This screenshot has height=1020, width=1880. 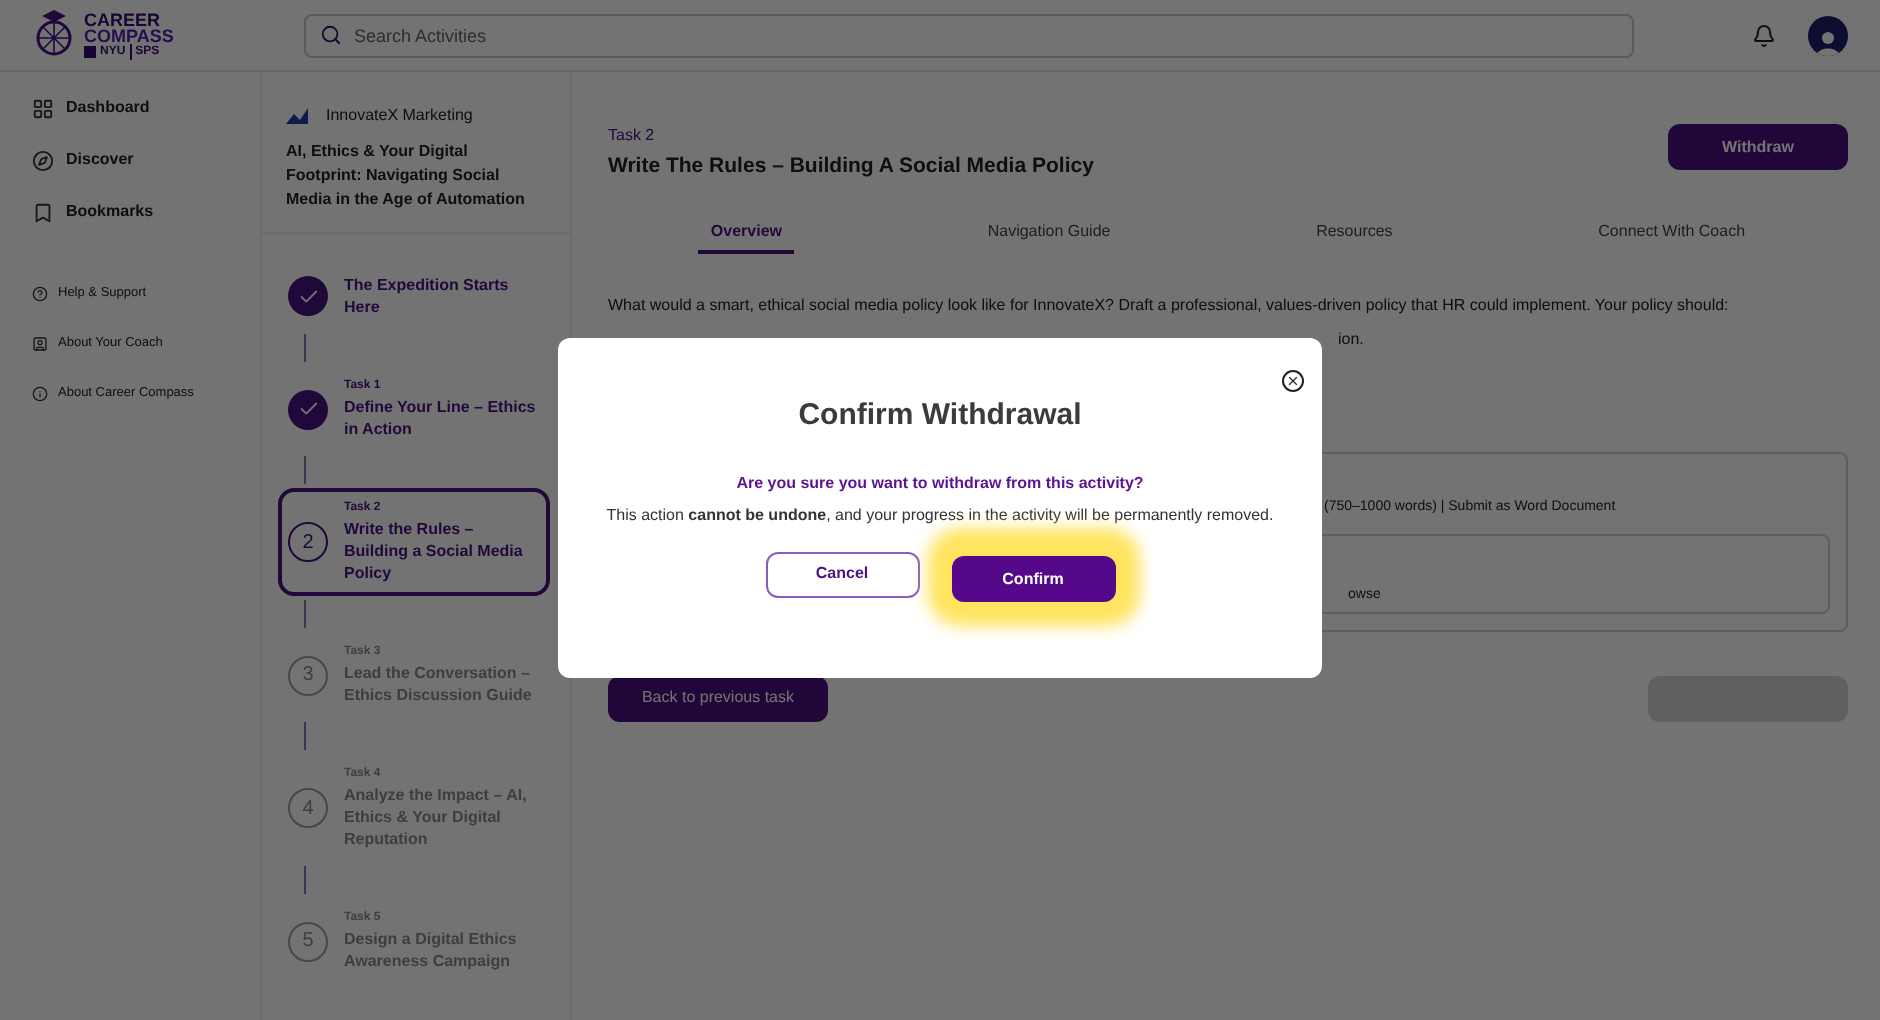 What do you see at coordinates (442, 296) in the screenshot?
I see `step-title: The Expedition Starts Here` at bounding box center [442, 296].